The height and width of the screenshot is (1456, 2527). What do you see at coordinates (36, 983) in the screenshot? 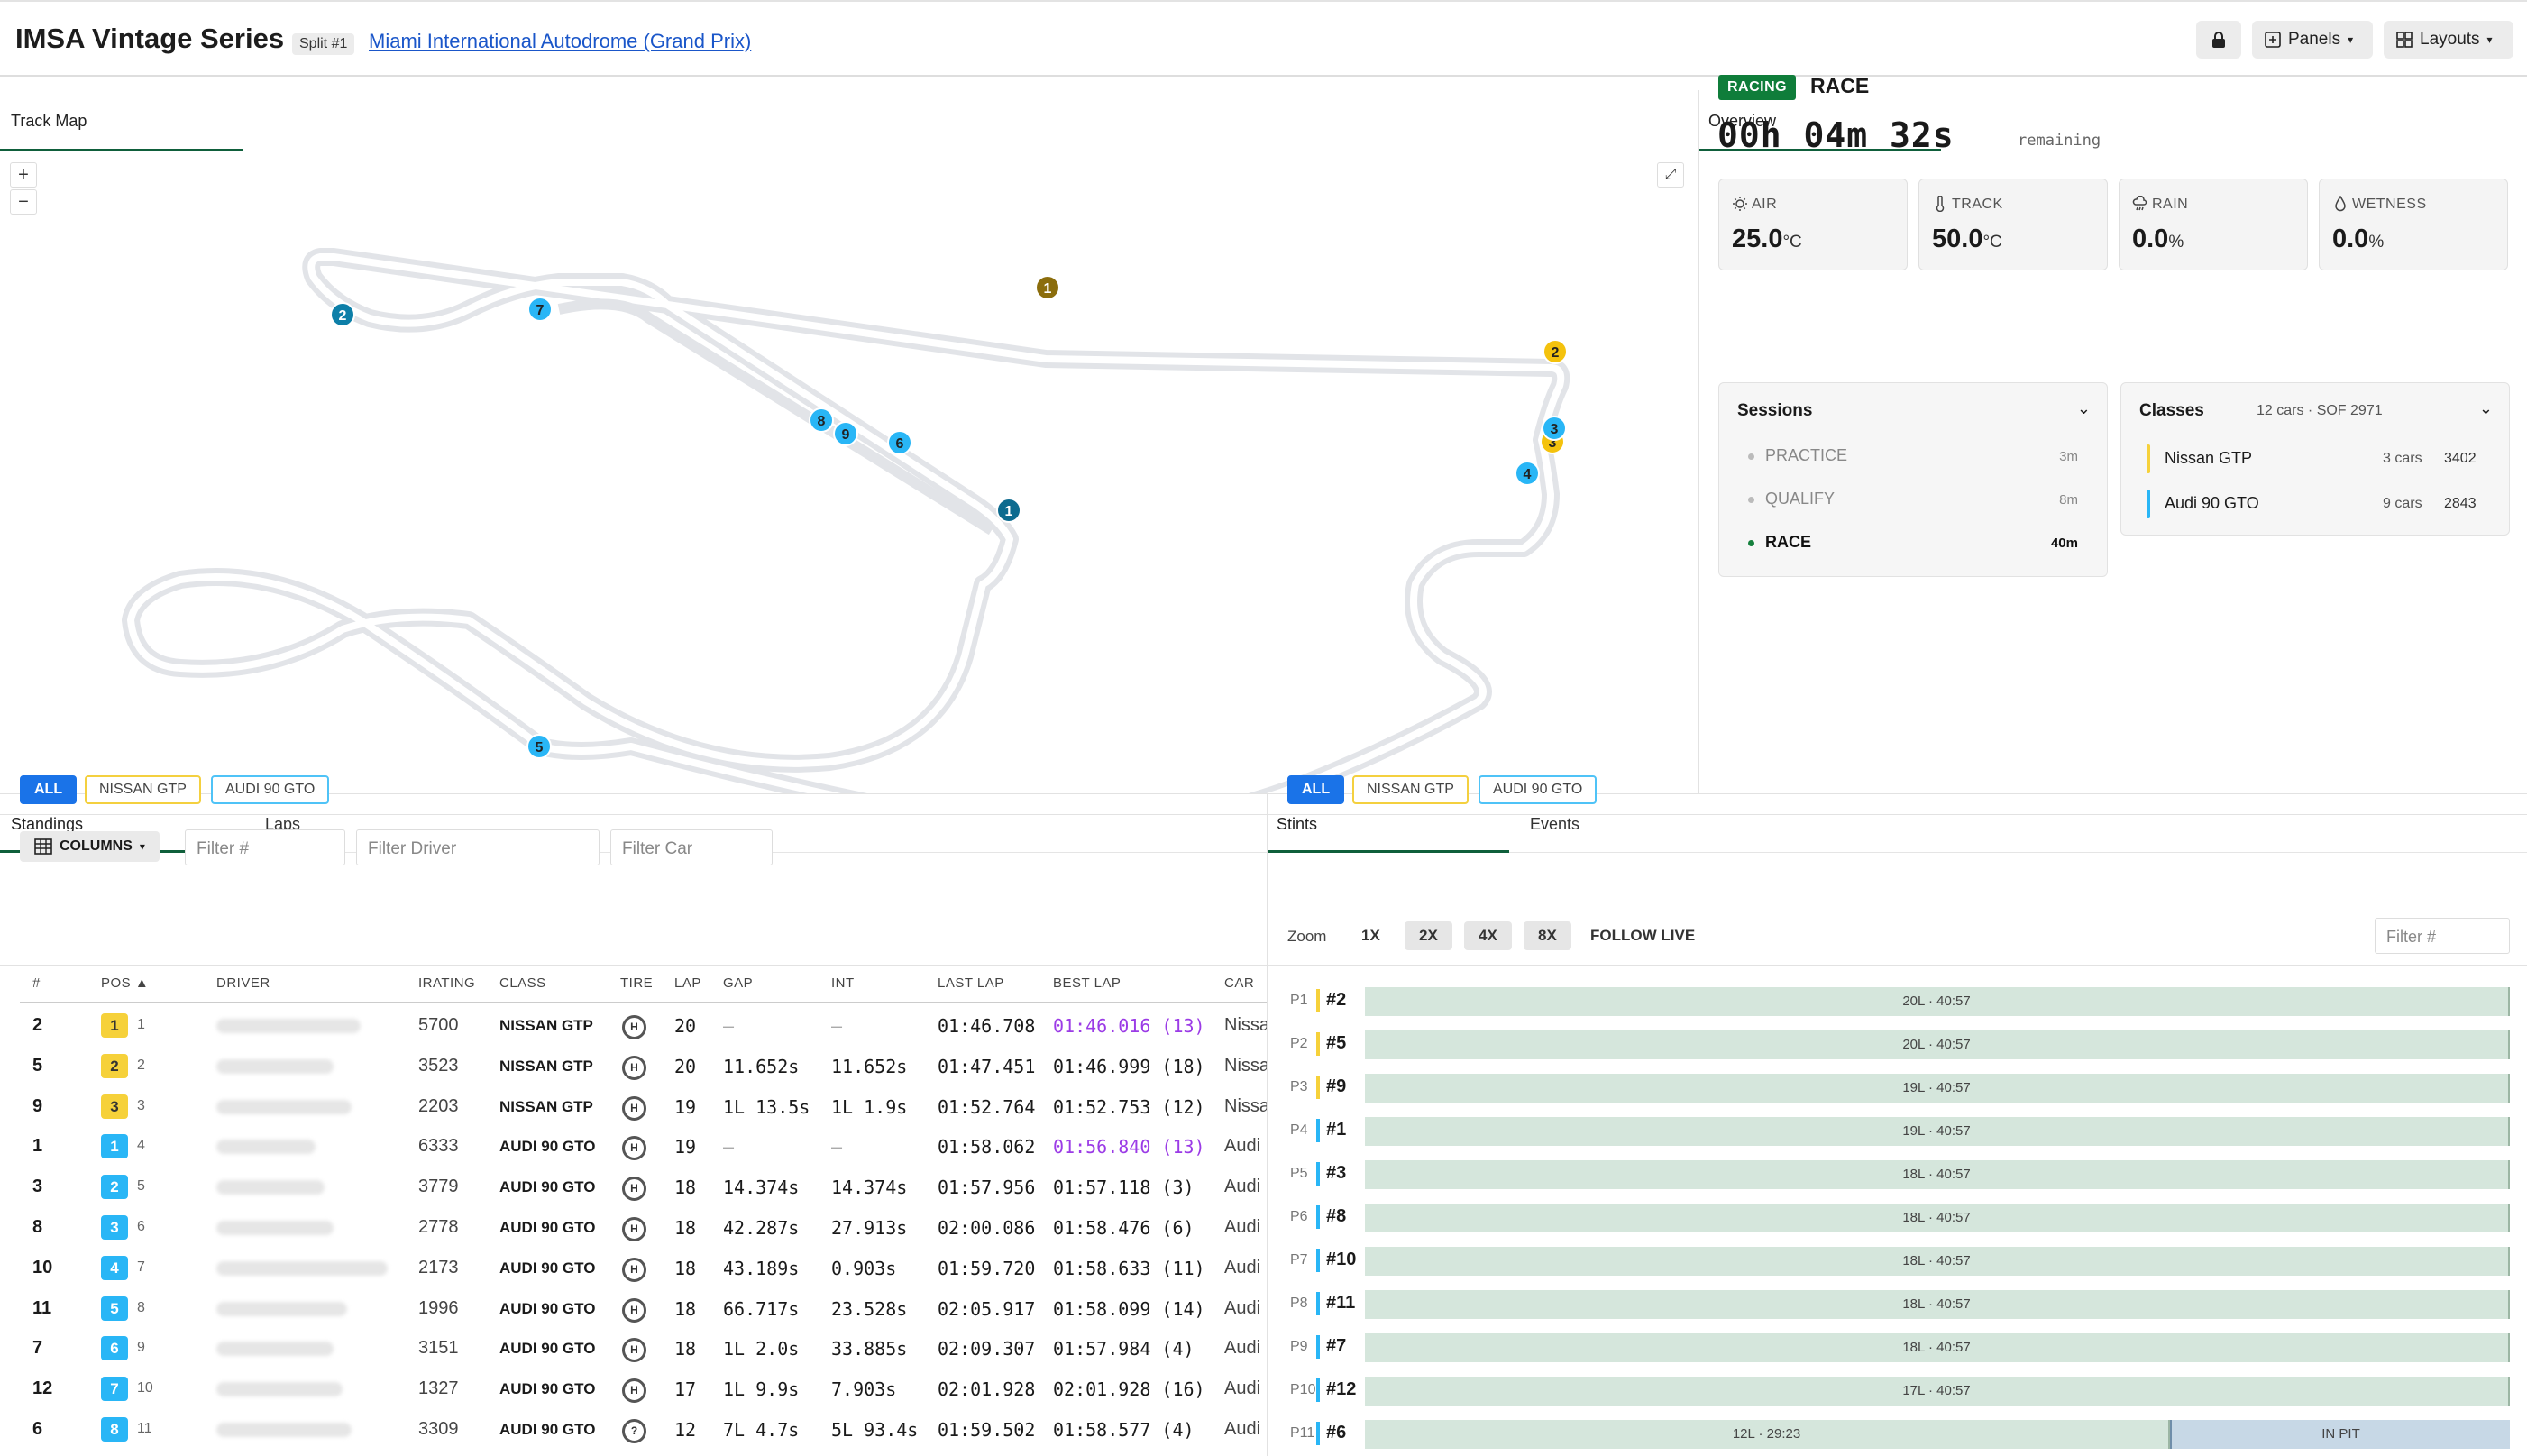
I see `col-number: #` at bounding box center [36, 983].